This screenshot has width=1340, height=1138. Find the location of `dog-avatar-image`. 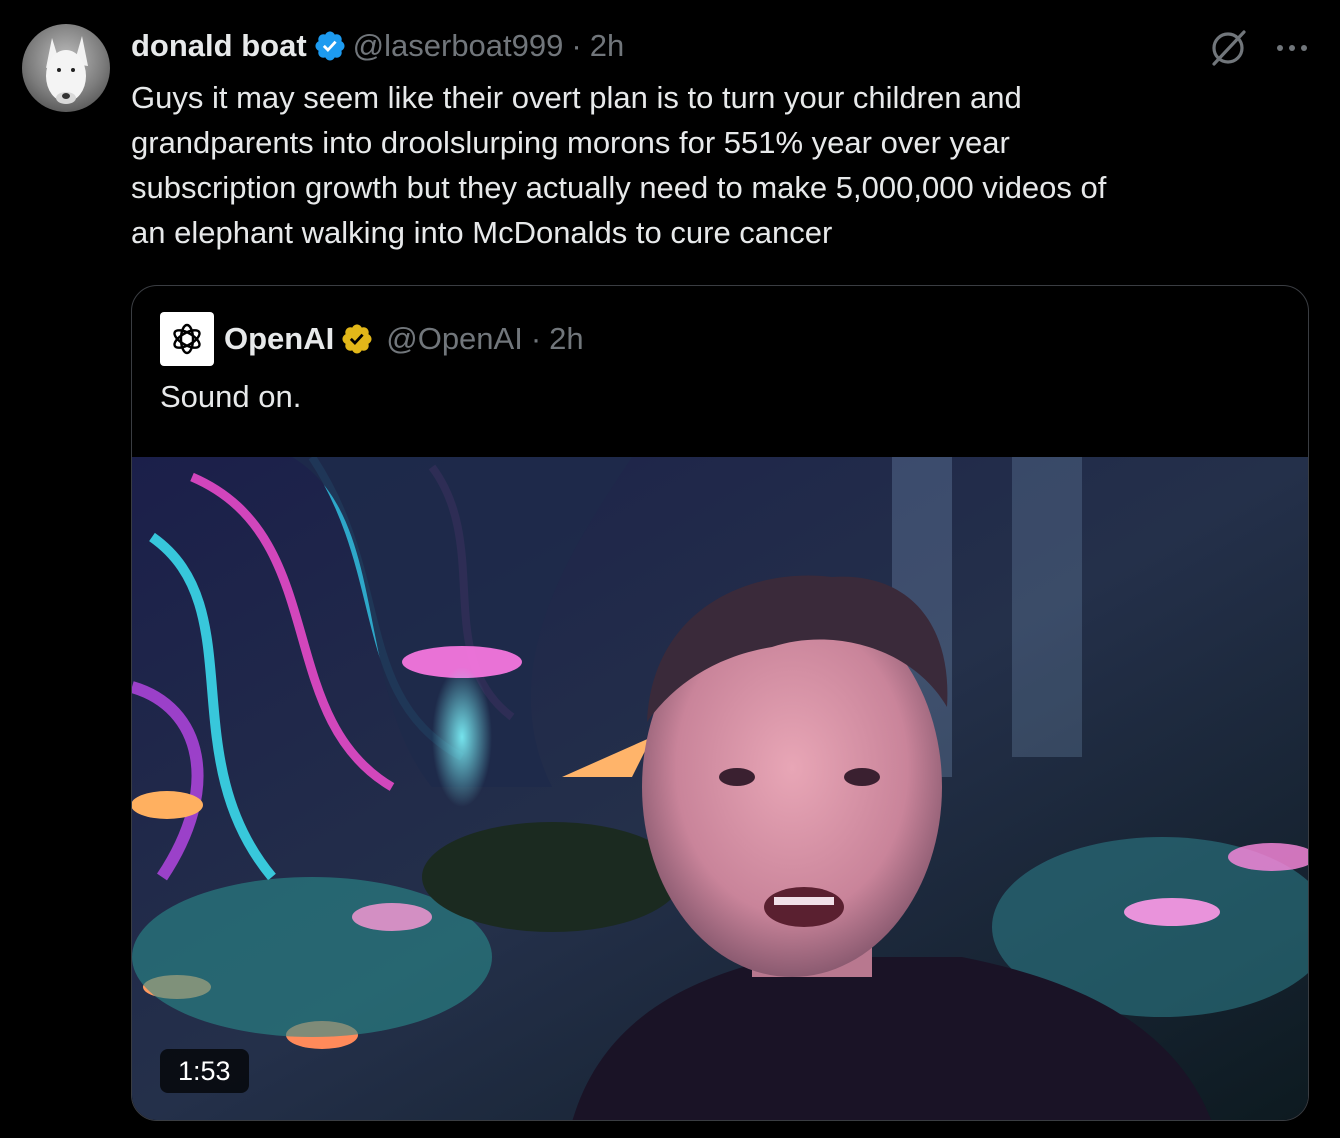

dog-avatar-image is located at coordinates (67, 70).